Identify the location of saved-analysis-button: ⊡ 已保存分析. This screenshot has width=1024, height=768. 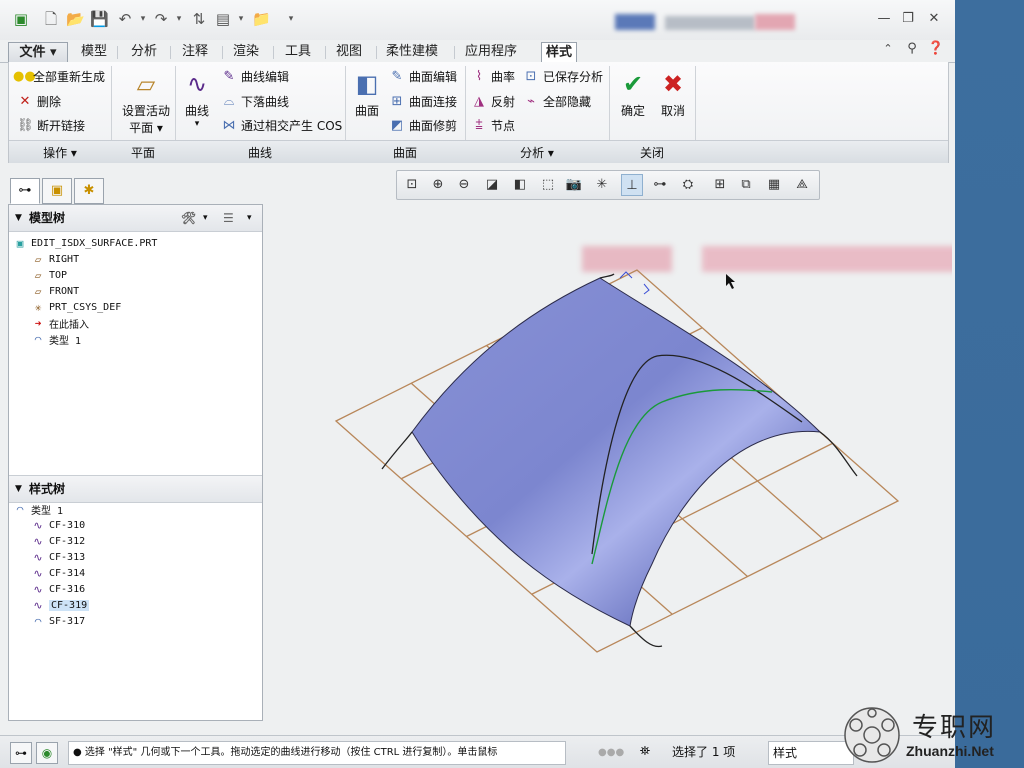
(563, 76).